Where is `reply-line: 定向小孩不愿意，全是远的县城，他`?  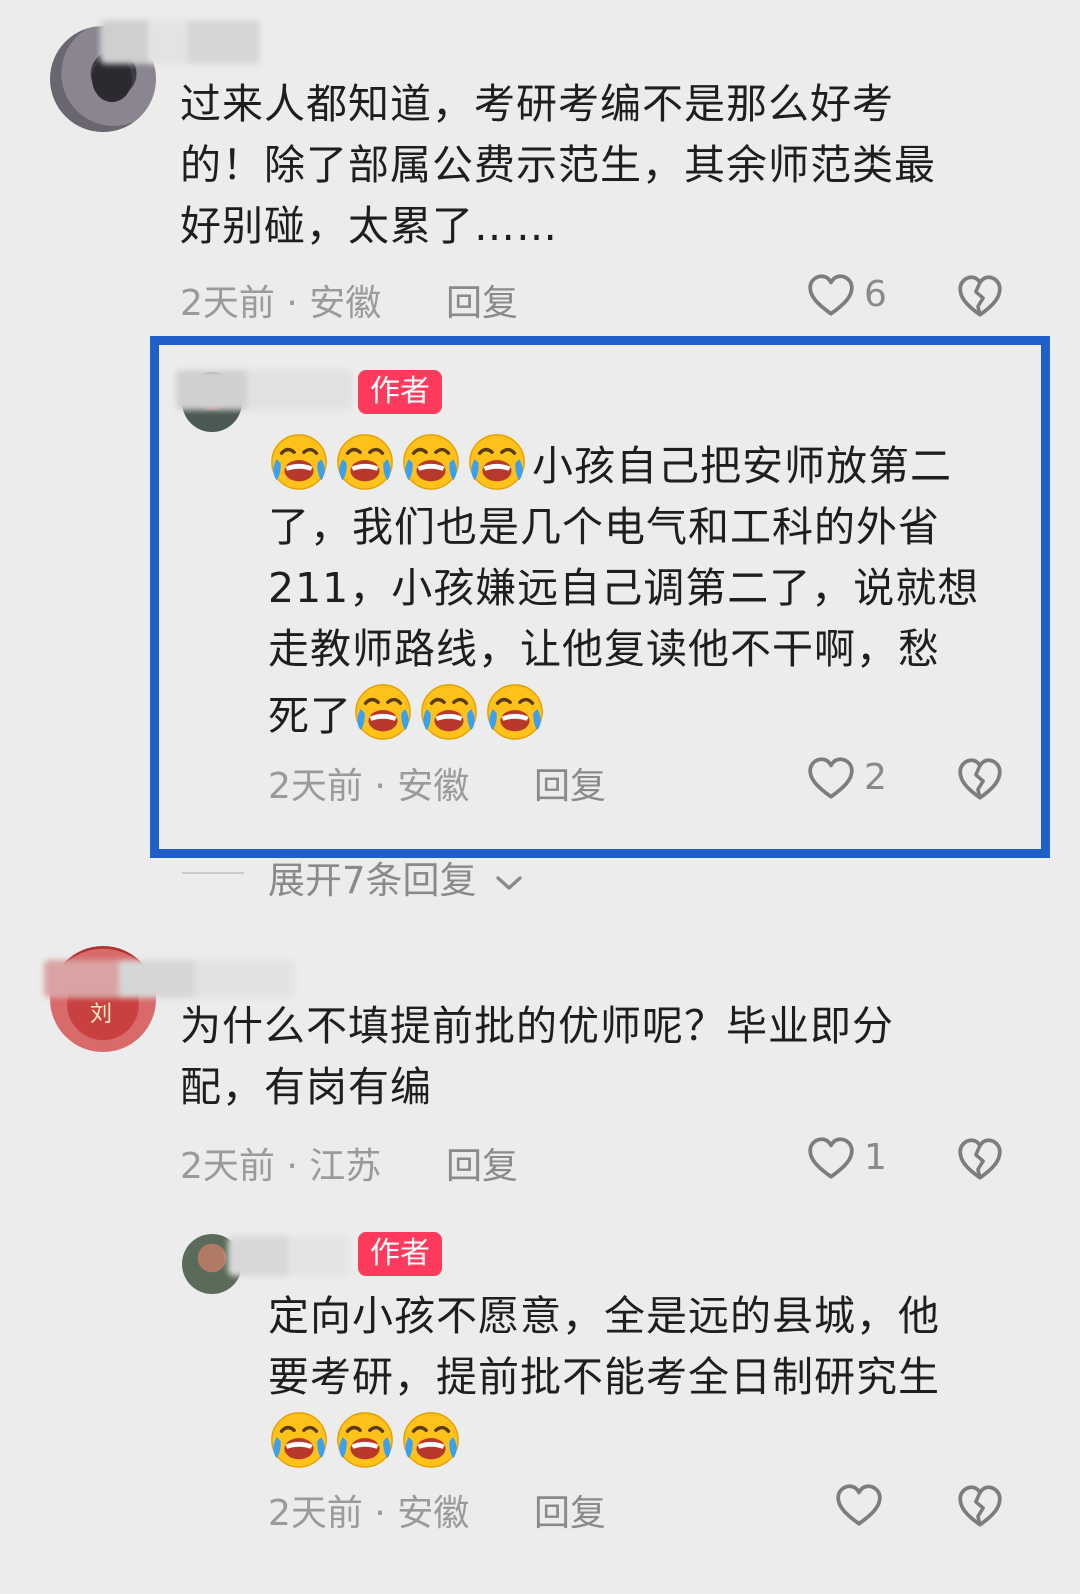 reply-line: 定向小孩不愿意，全是远的县城，他 is located at coordinates (604, 1316).